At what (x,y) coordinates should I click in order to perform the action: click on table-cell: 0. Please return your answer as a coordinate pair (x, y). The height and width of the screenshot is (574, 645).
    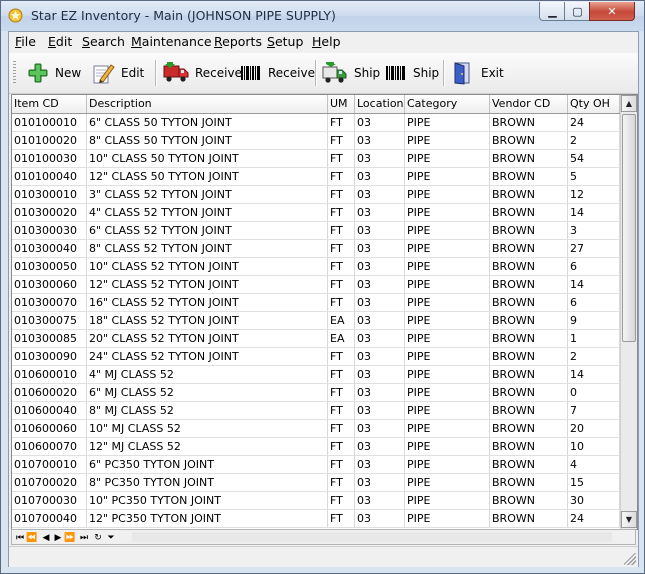
    Looking at the image, I should click on (594, 392).